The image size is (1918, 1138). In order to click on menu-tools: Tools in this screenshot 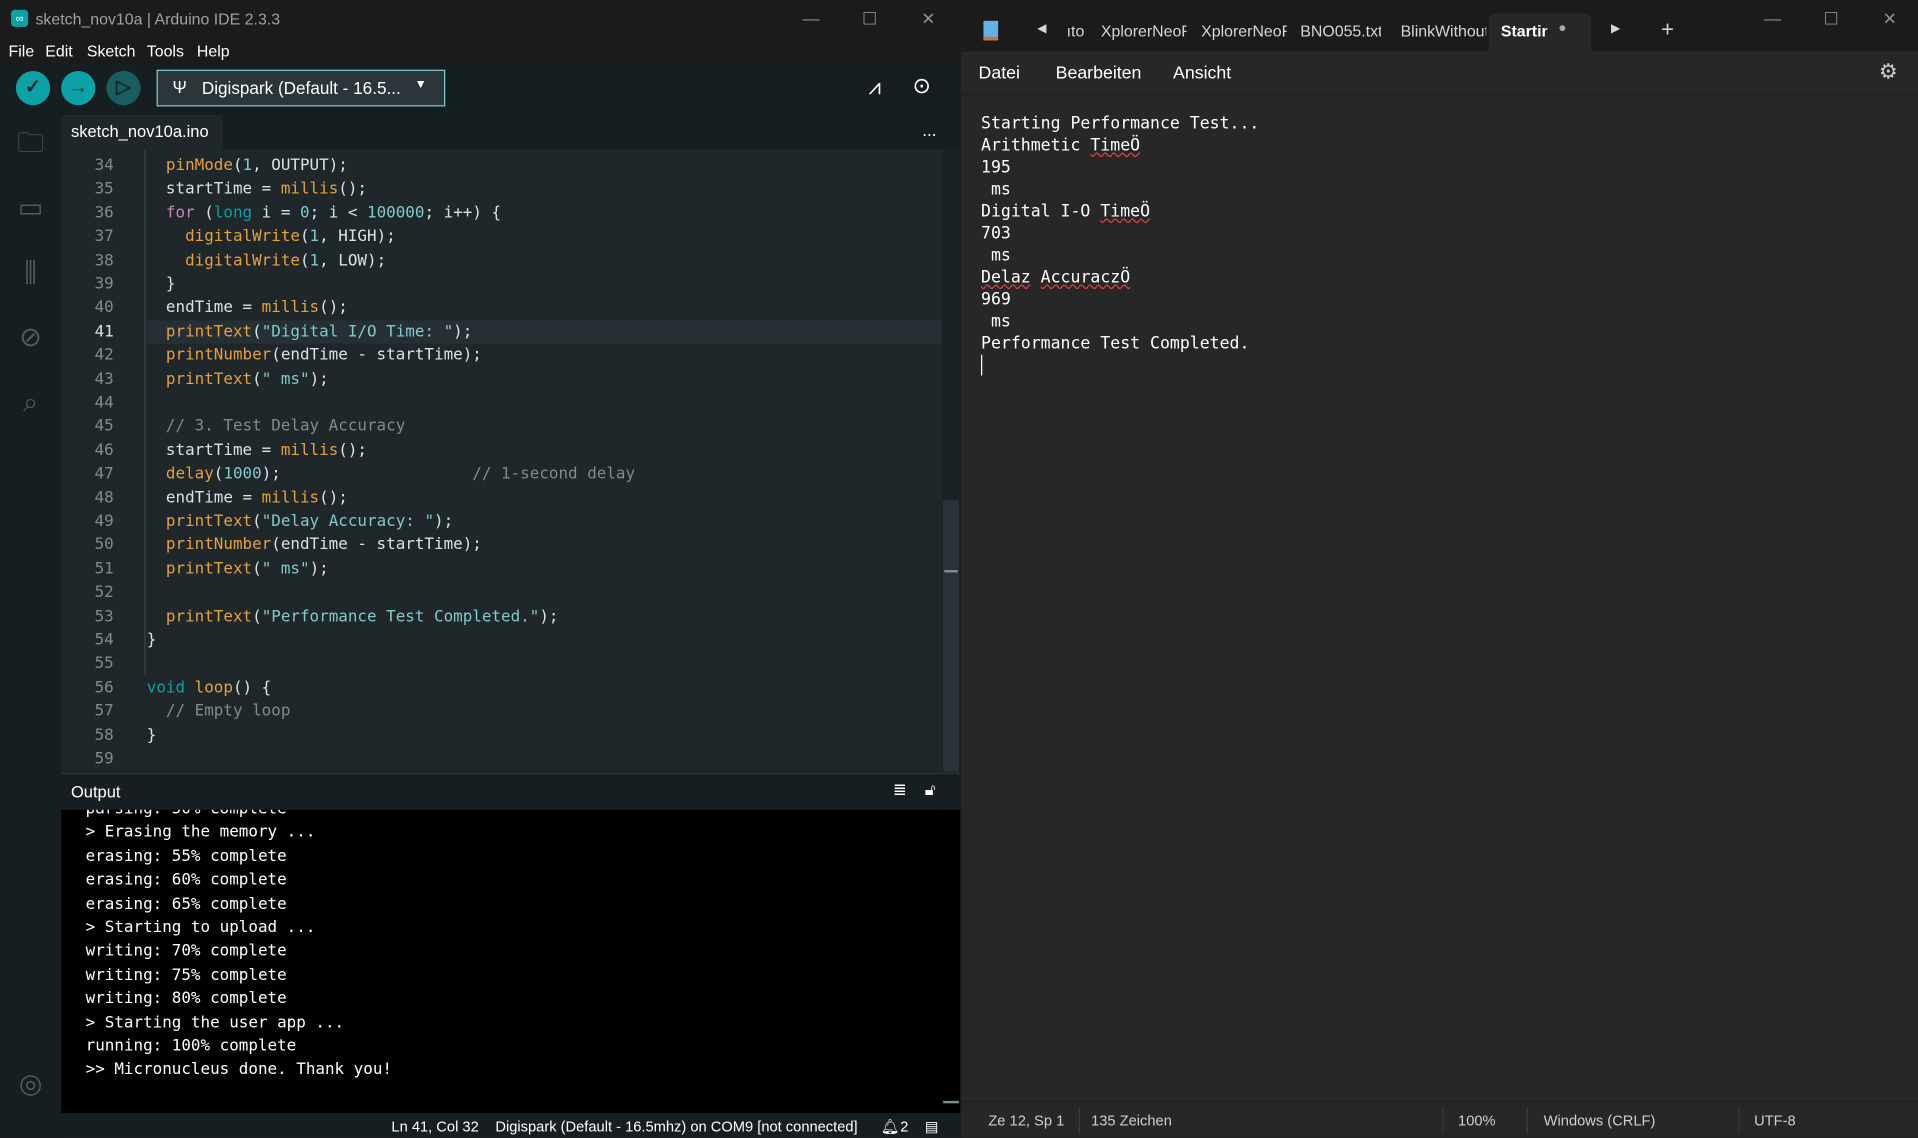, I will do `click(165, 51)`.